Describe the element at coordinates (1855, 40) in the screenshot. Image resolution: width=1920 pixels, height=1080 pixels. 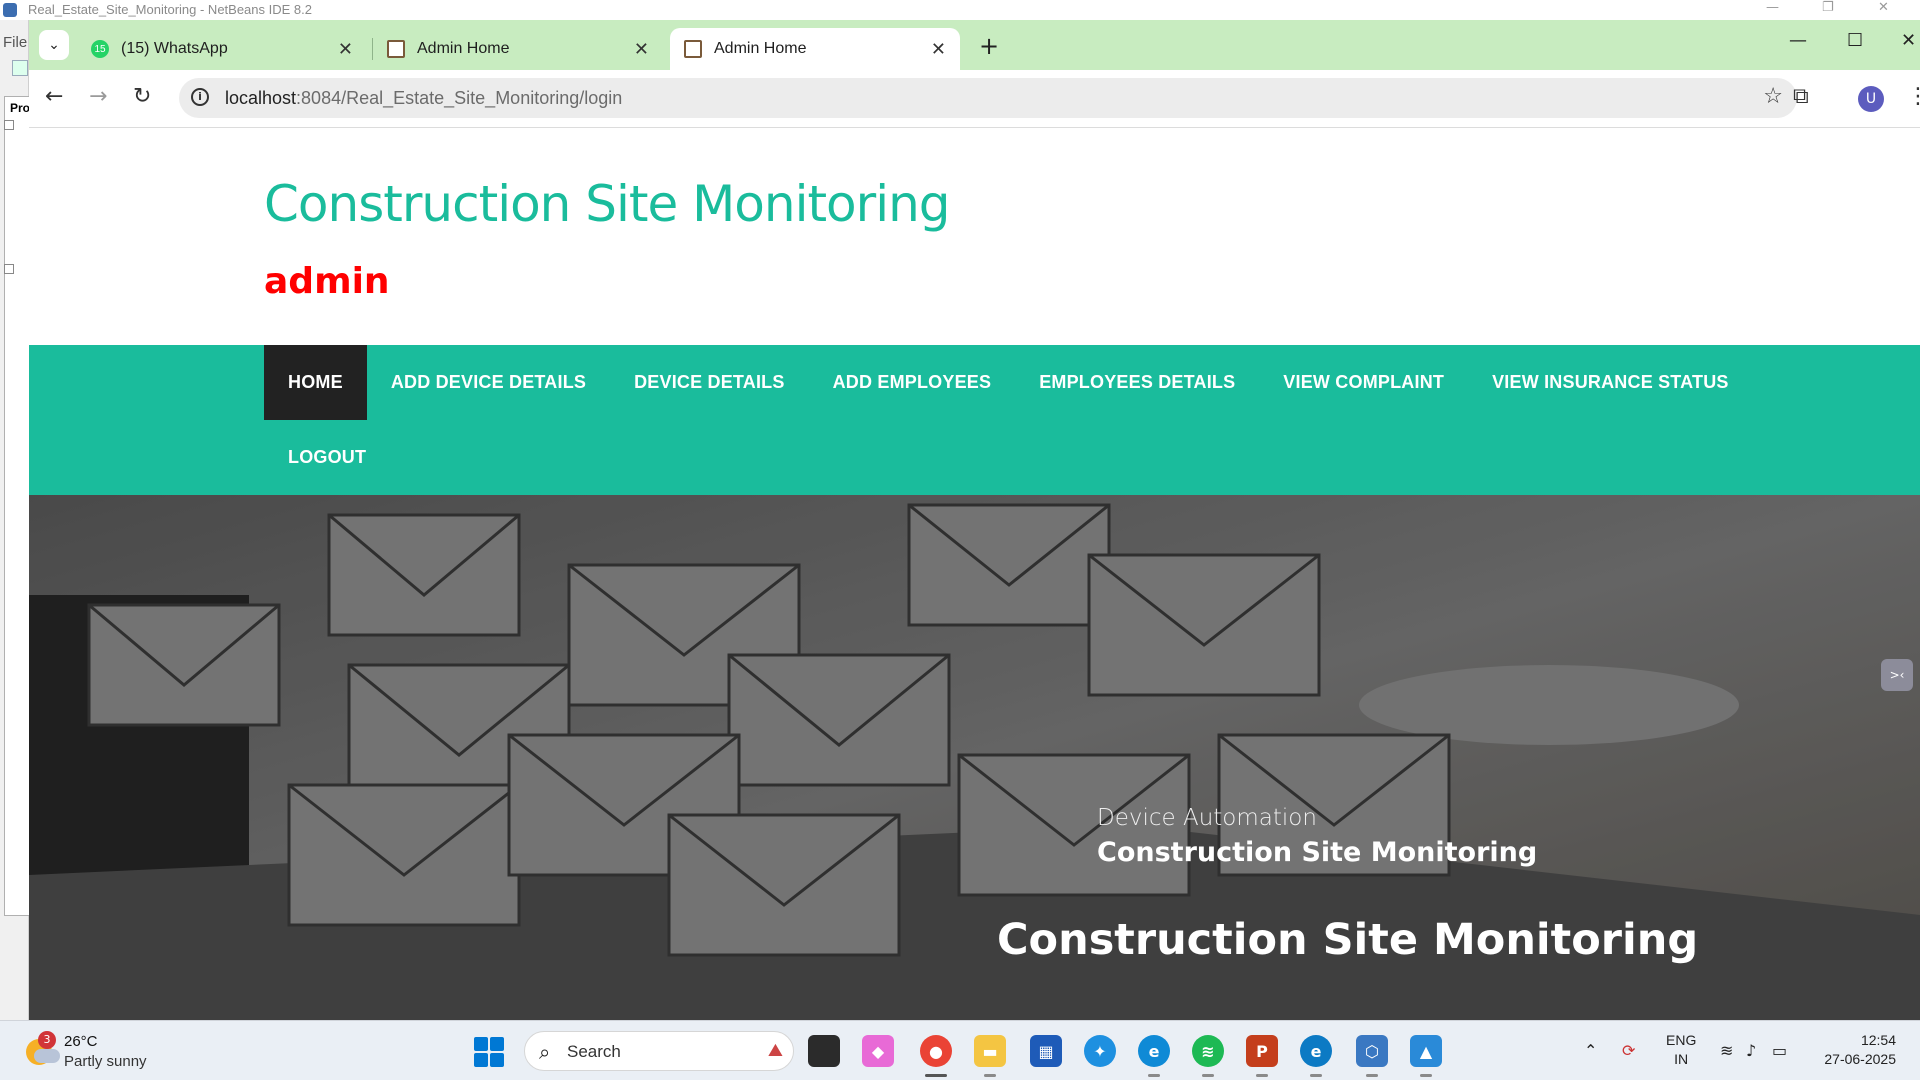
I see `maximize-icon: ☐` at that location.